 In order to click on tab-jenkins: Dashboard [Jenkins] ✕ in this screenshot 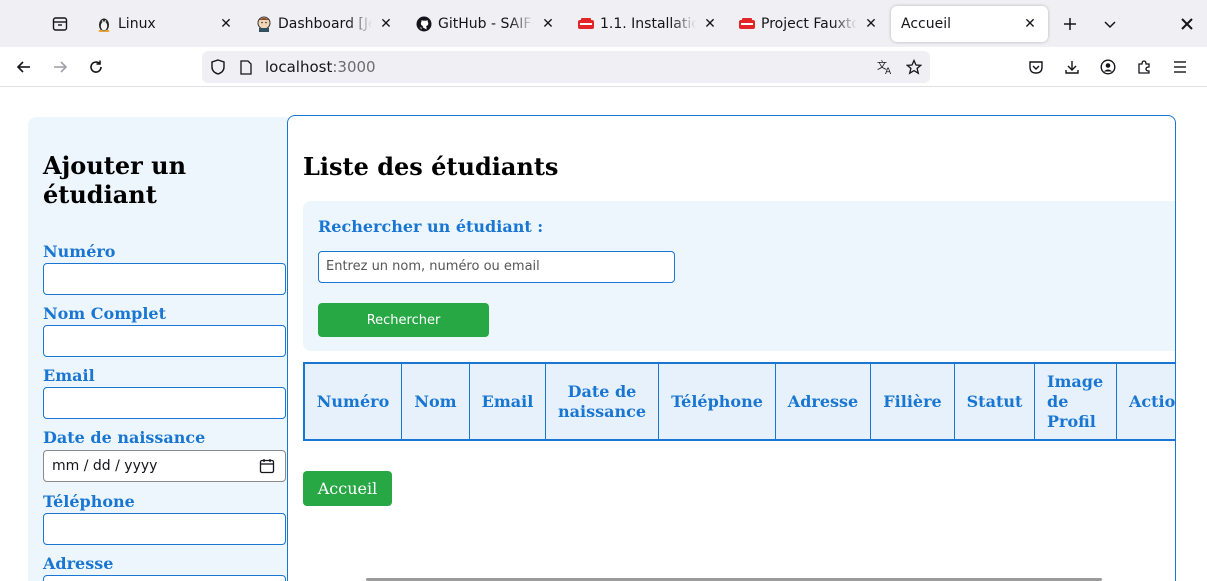, I will do `click(325, 24)`.